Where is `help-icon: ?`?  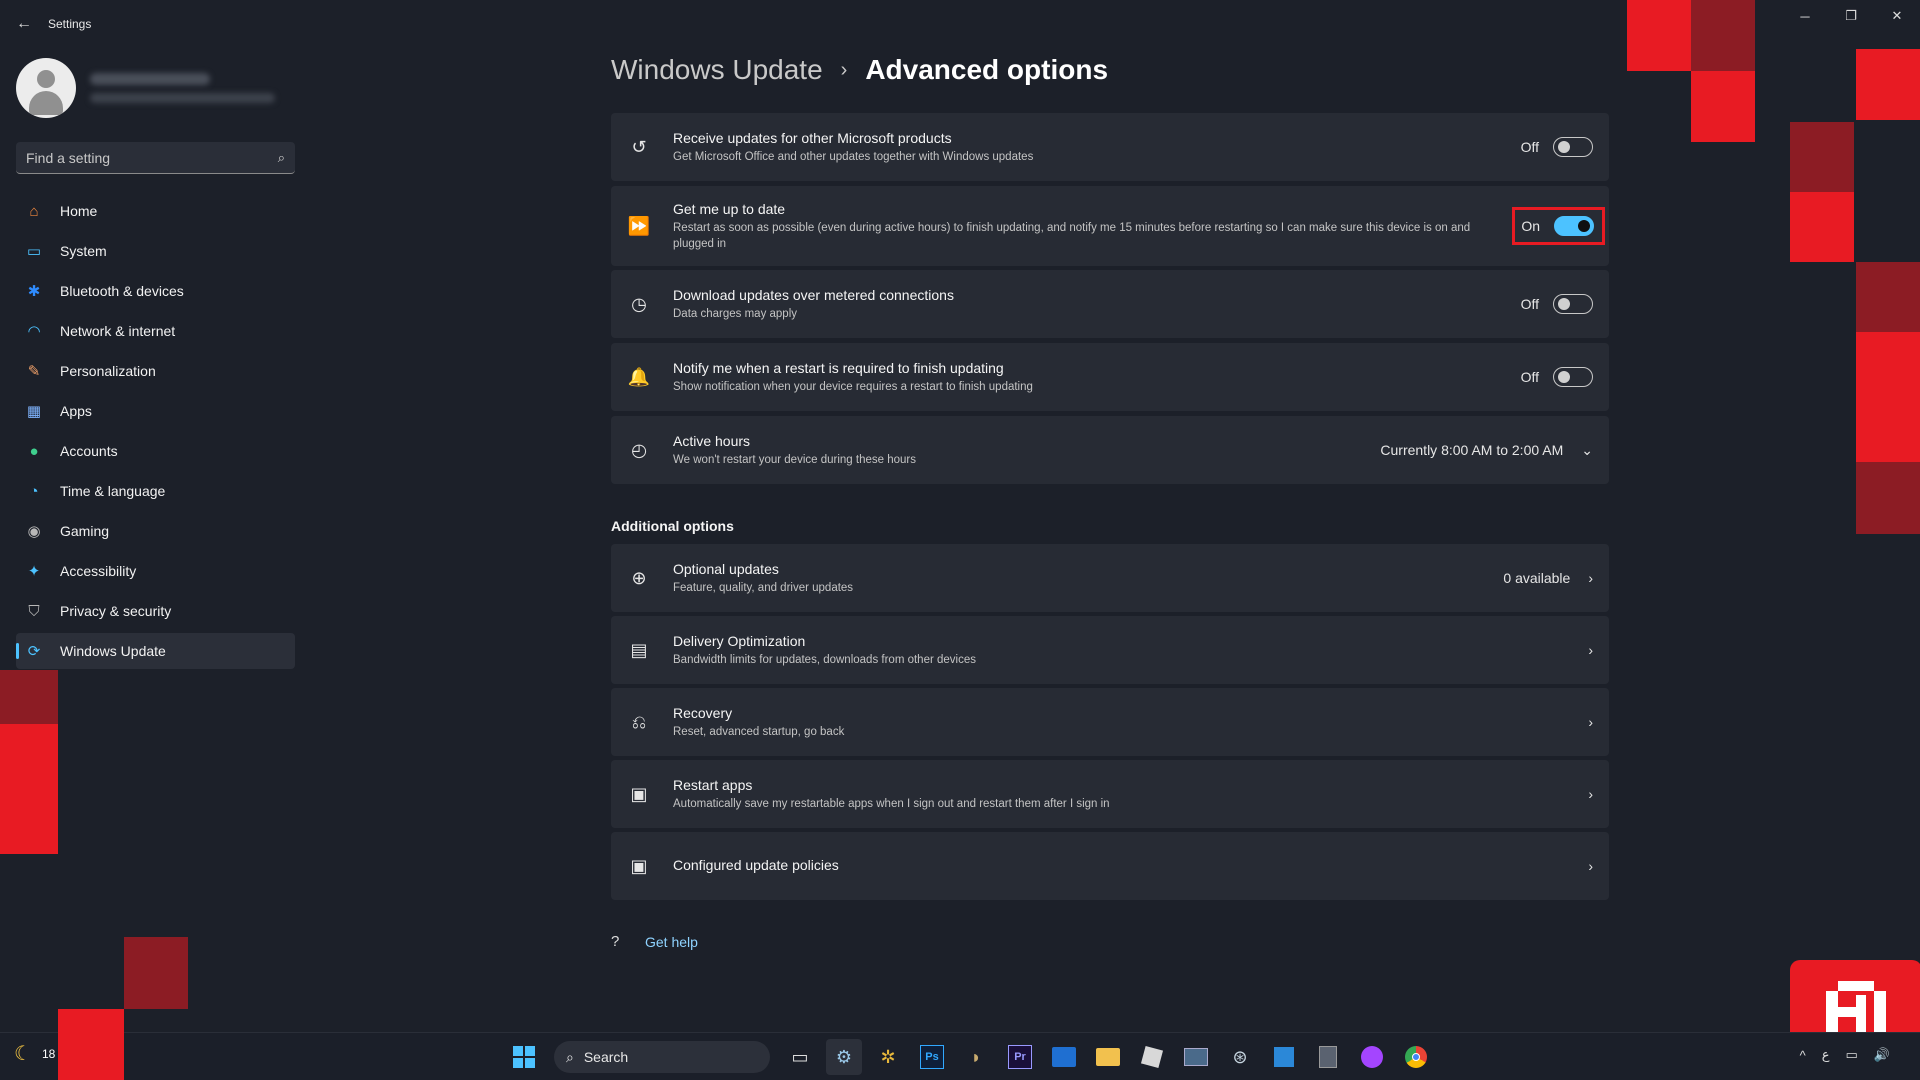
help-icon: ? is located at coordinates (615, 941).